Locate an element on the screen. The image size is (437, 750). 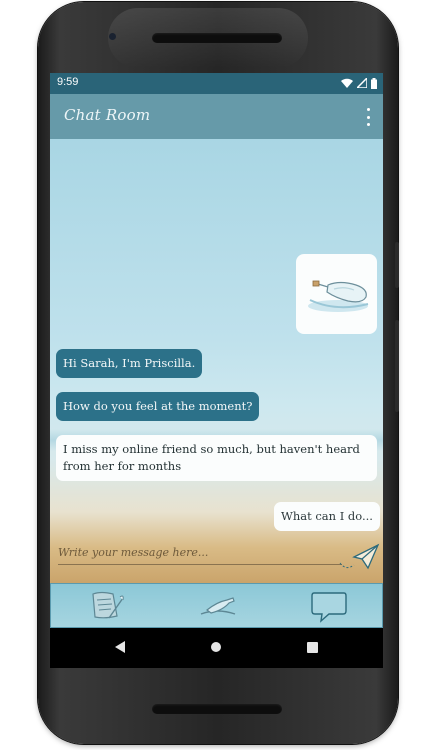
volume-button is located at coordinates (397, 366).